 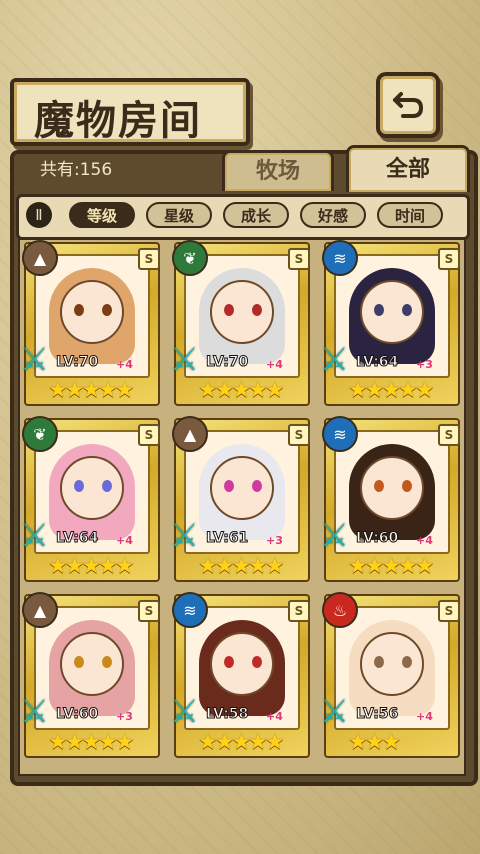 What do you see at coordinates (227, 538) in the screenshot?
I see `monster-level: LV:61` at bounding box center [227, 538].